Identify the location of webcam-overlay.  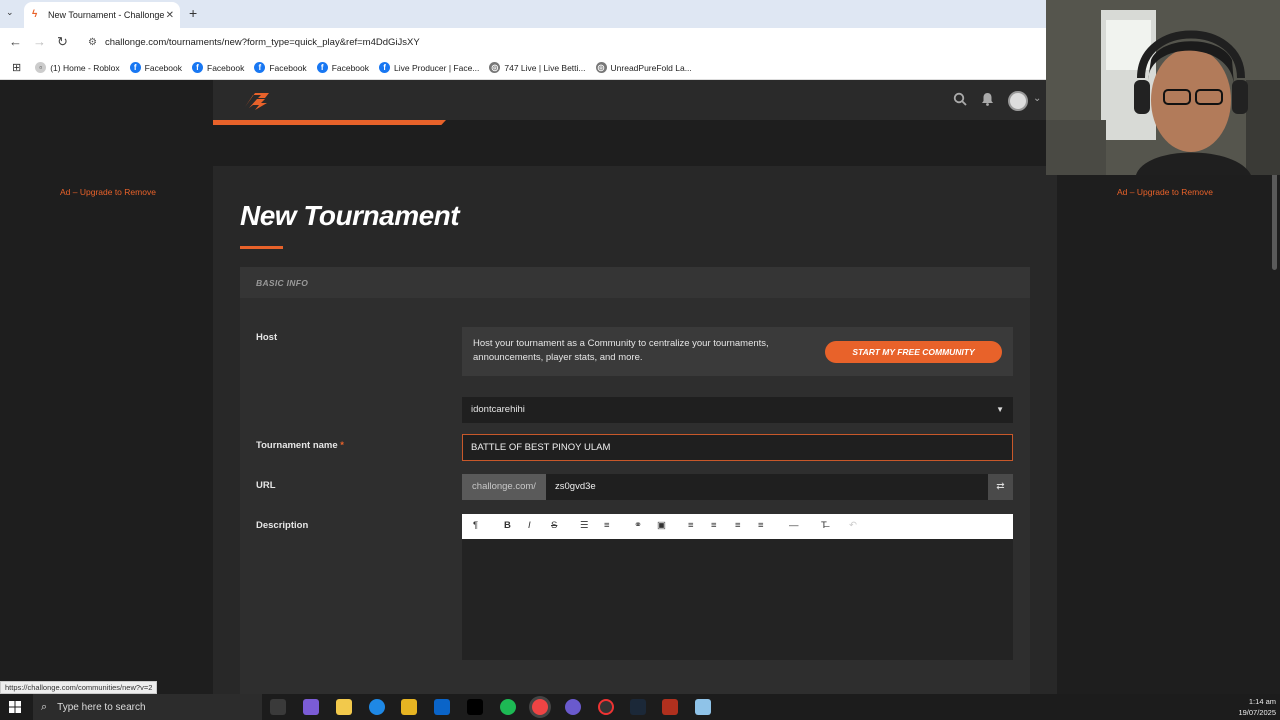
(1163, 87).